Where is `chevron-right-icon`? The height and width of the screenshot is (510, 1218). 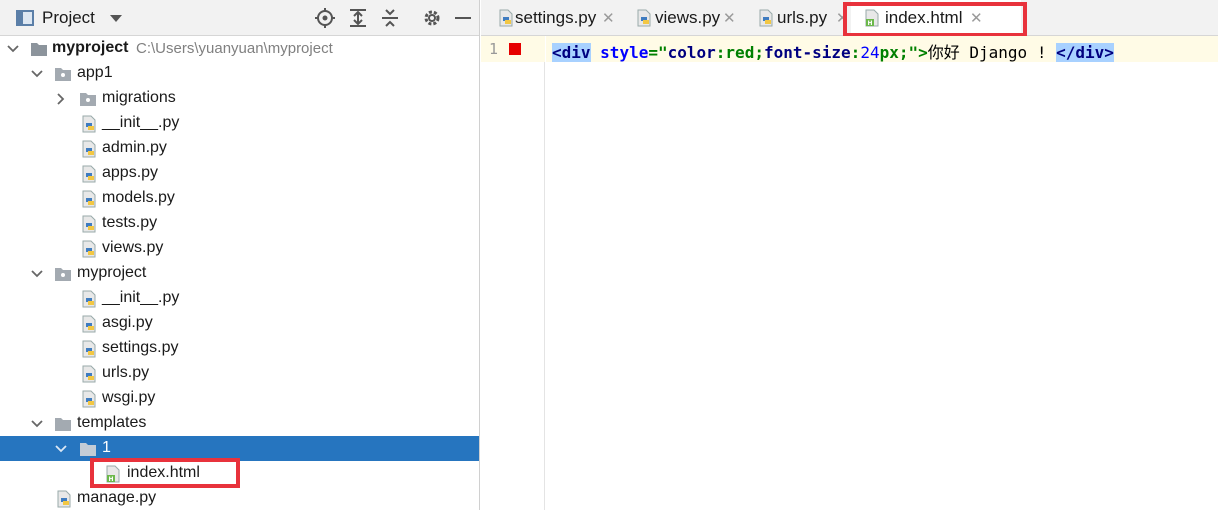 chevron-right-icon is located at coordinates (61, 99).